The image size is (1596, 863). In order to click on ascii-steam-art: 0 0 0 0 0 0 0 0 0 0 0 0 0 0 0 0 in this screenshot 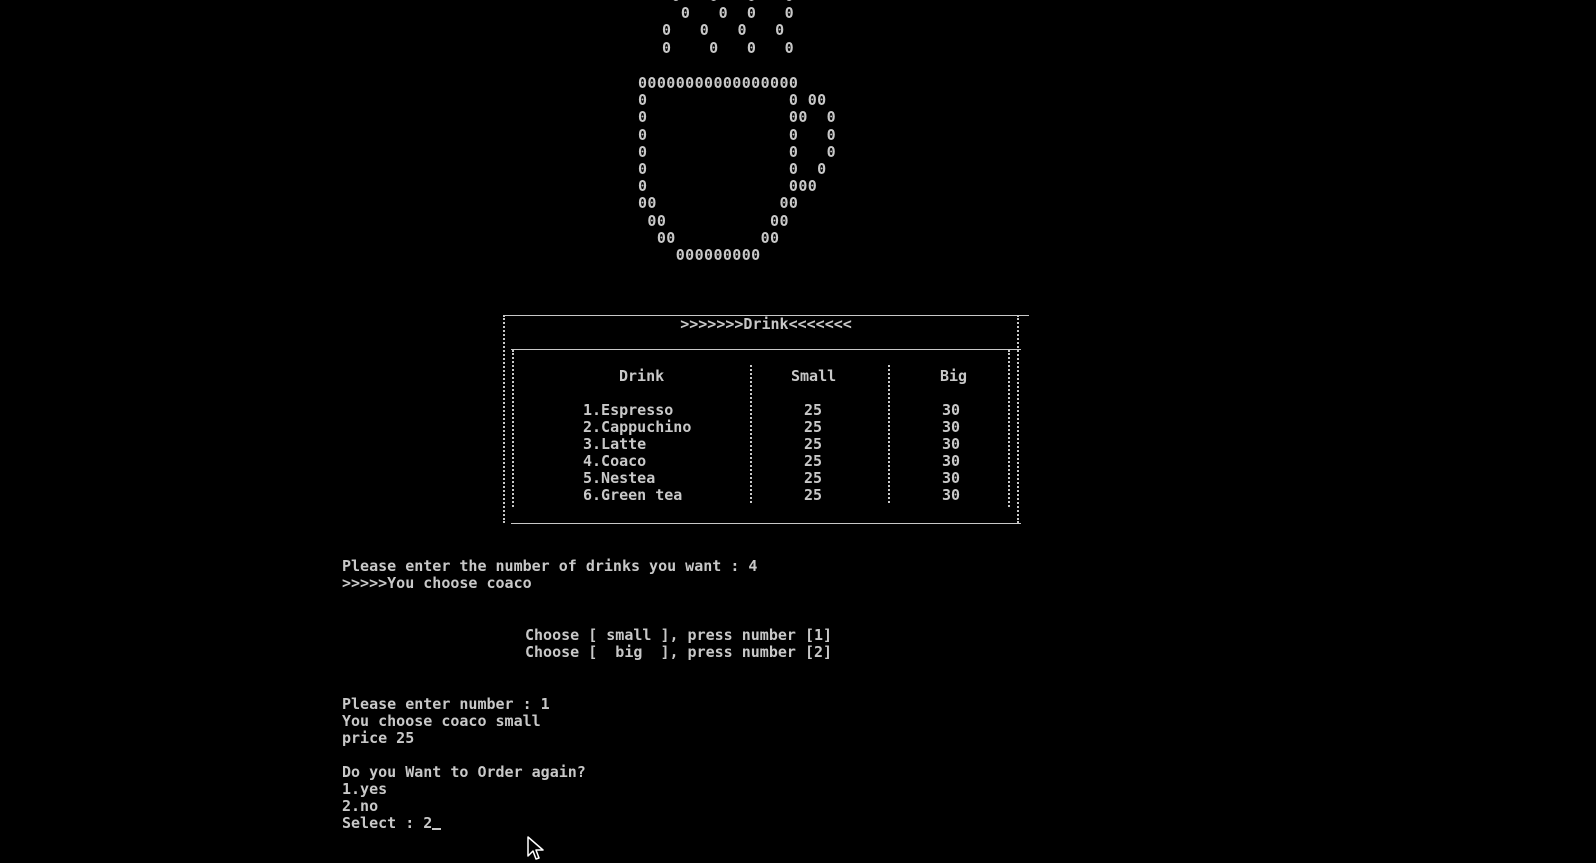, I will do `click(728, 28)`.